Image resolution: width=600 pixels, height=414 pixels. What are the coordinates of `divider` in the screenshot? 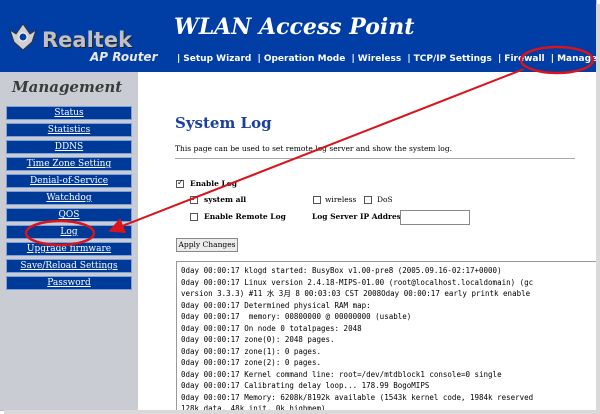 It's located at (375, 158).